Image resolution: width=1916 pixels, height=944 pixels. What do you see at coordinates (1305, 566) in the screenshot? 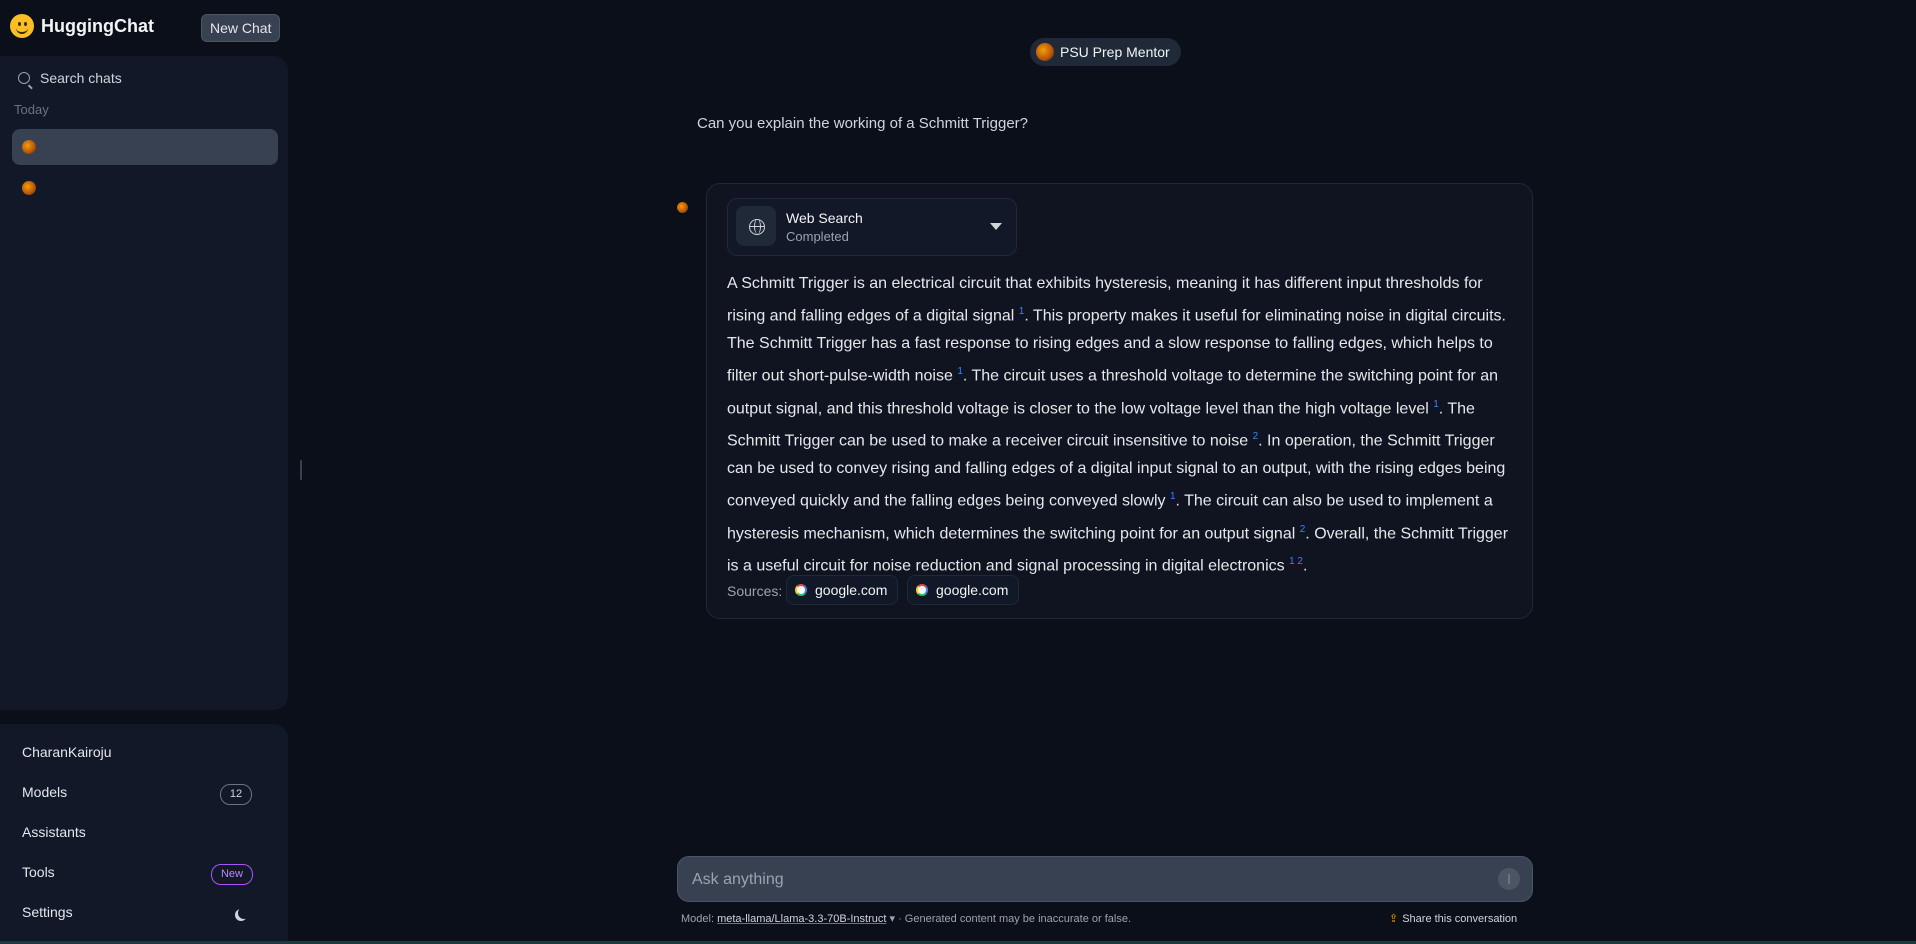
I see `answer-text-segment: .` at bounding box center [1305, 566].